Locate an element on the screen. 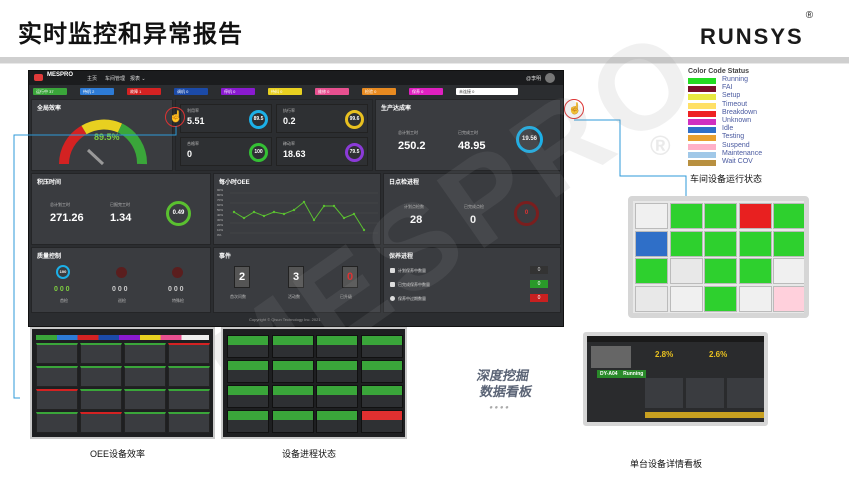 The height and width of the screenshot is (480, 849). oee-efficiency-thumbnail is located at coordinates (122, 383).